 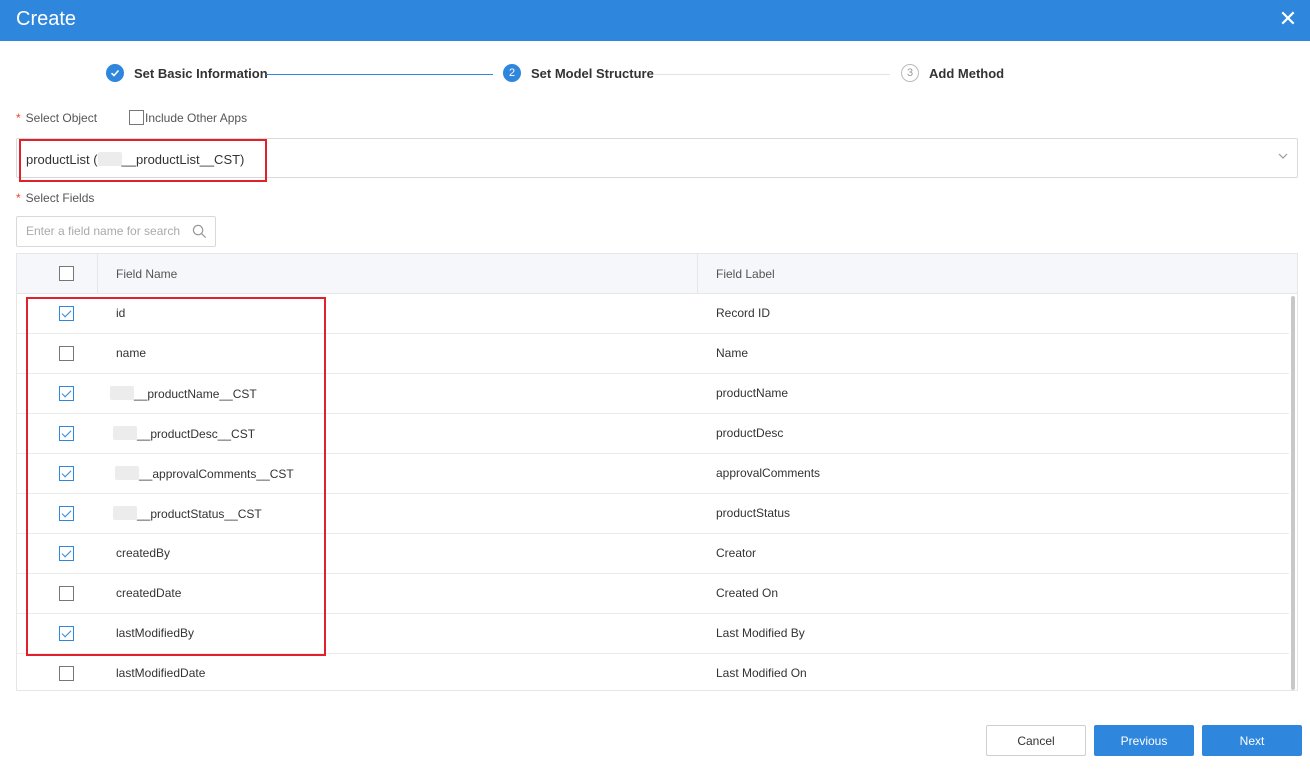 What do you see at coordinates (61, 118) in the screenshot?
I see `select-object-label: Select Object` at bounding box center [61, 118].